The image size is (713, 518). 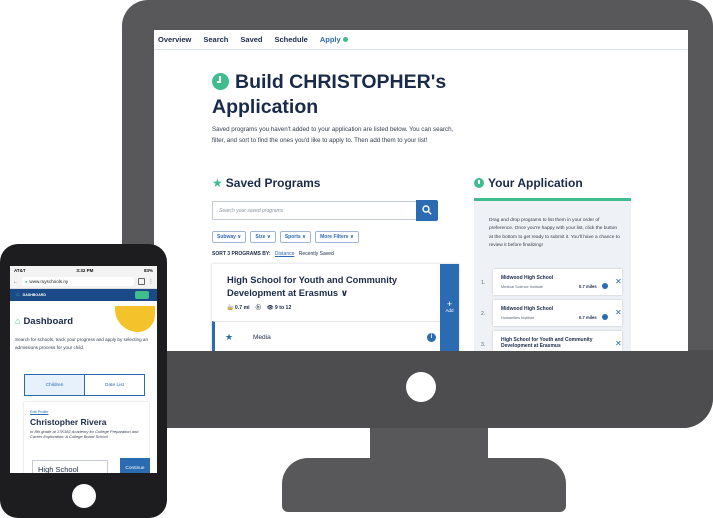 I want to click on edit-profile-link: Edit Profile, so click(x=39, y=412).